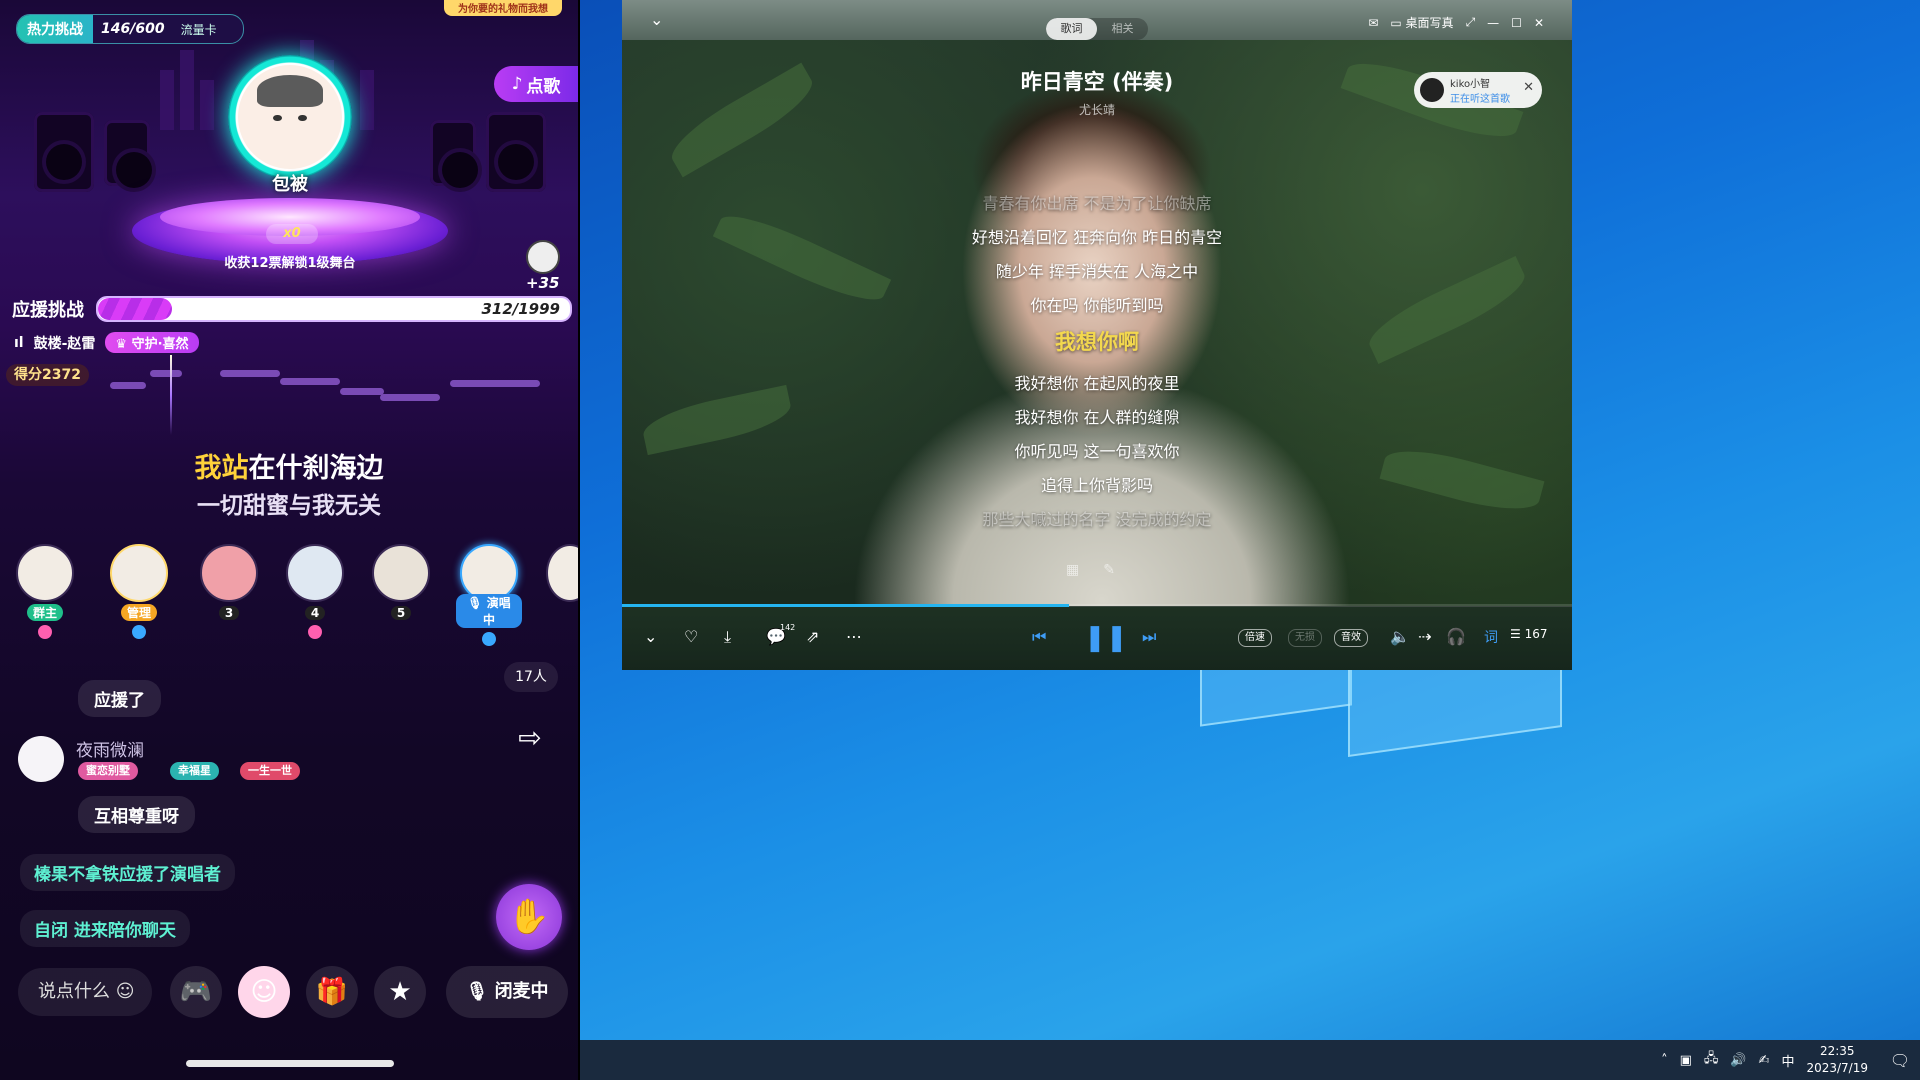  Describe the element at coordinates (130, 29) in the screenshot. I see `heat-challenge: 热力挑战 146/600 流量卡` at that location.